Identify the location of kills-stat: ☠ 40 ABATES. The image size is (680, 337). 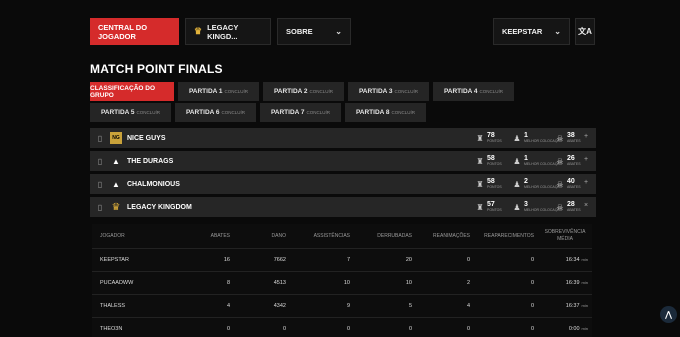
(567, 184).